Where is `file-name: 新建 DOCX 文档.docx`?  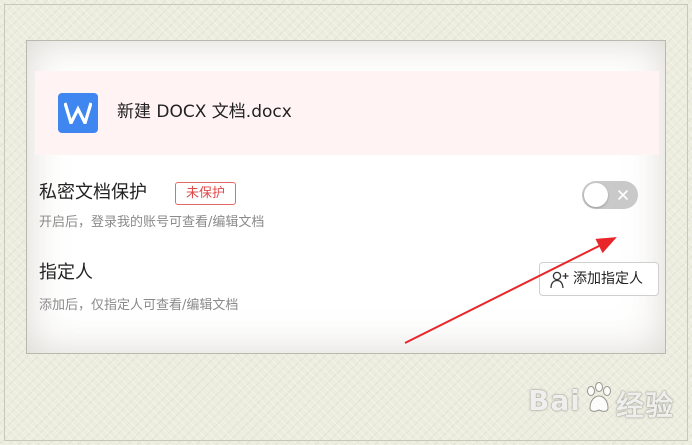
file-name: 新建 DOCX 文档.docx is located at coordinates (204, 112).